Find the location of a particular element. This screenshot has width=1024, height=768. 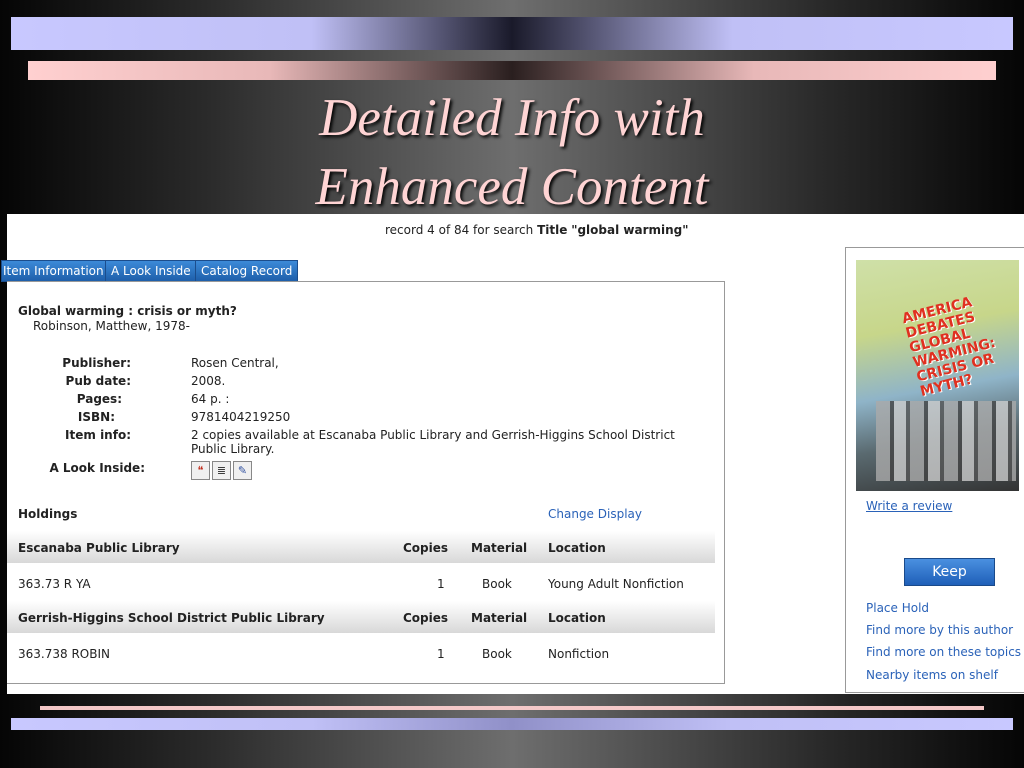

nearby-items-link: Nearby items on shelf is located at coordinates (932, 675).